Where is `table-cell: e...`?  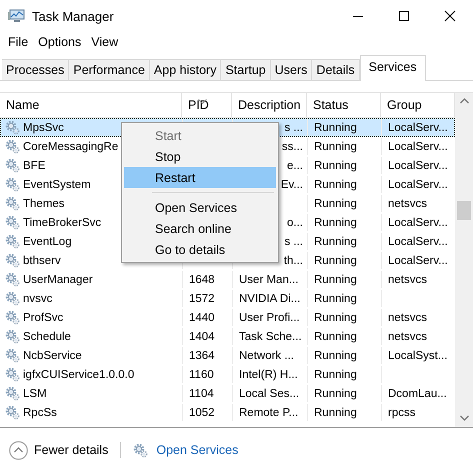
table-cell: e... is located at coordinates (295, 166).